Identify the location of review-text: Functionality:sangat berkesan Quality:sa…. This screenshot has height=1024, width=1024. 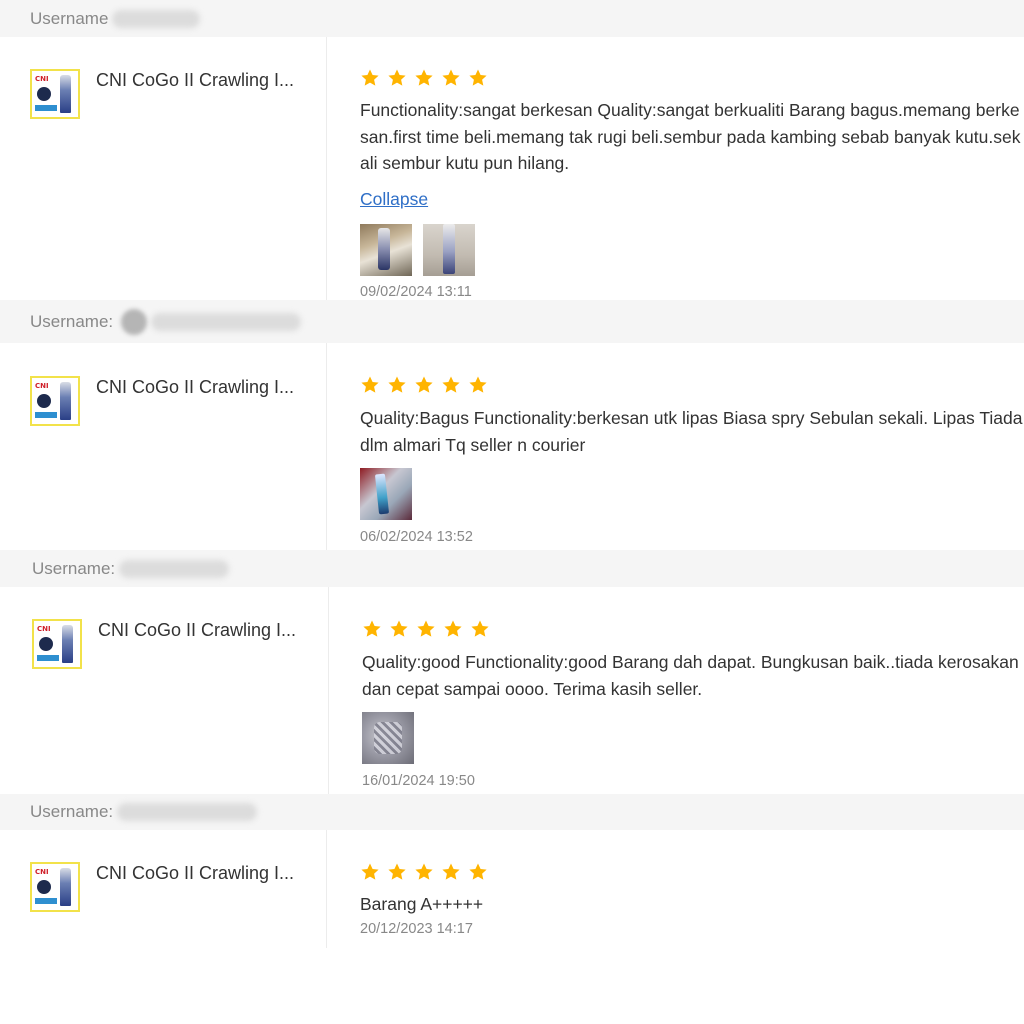
(690, 136).